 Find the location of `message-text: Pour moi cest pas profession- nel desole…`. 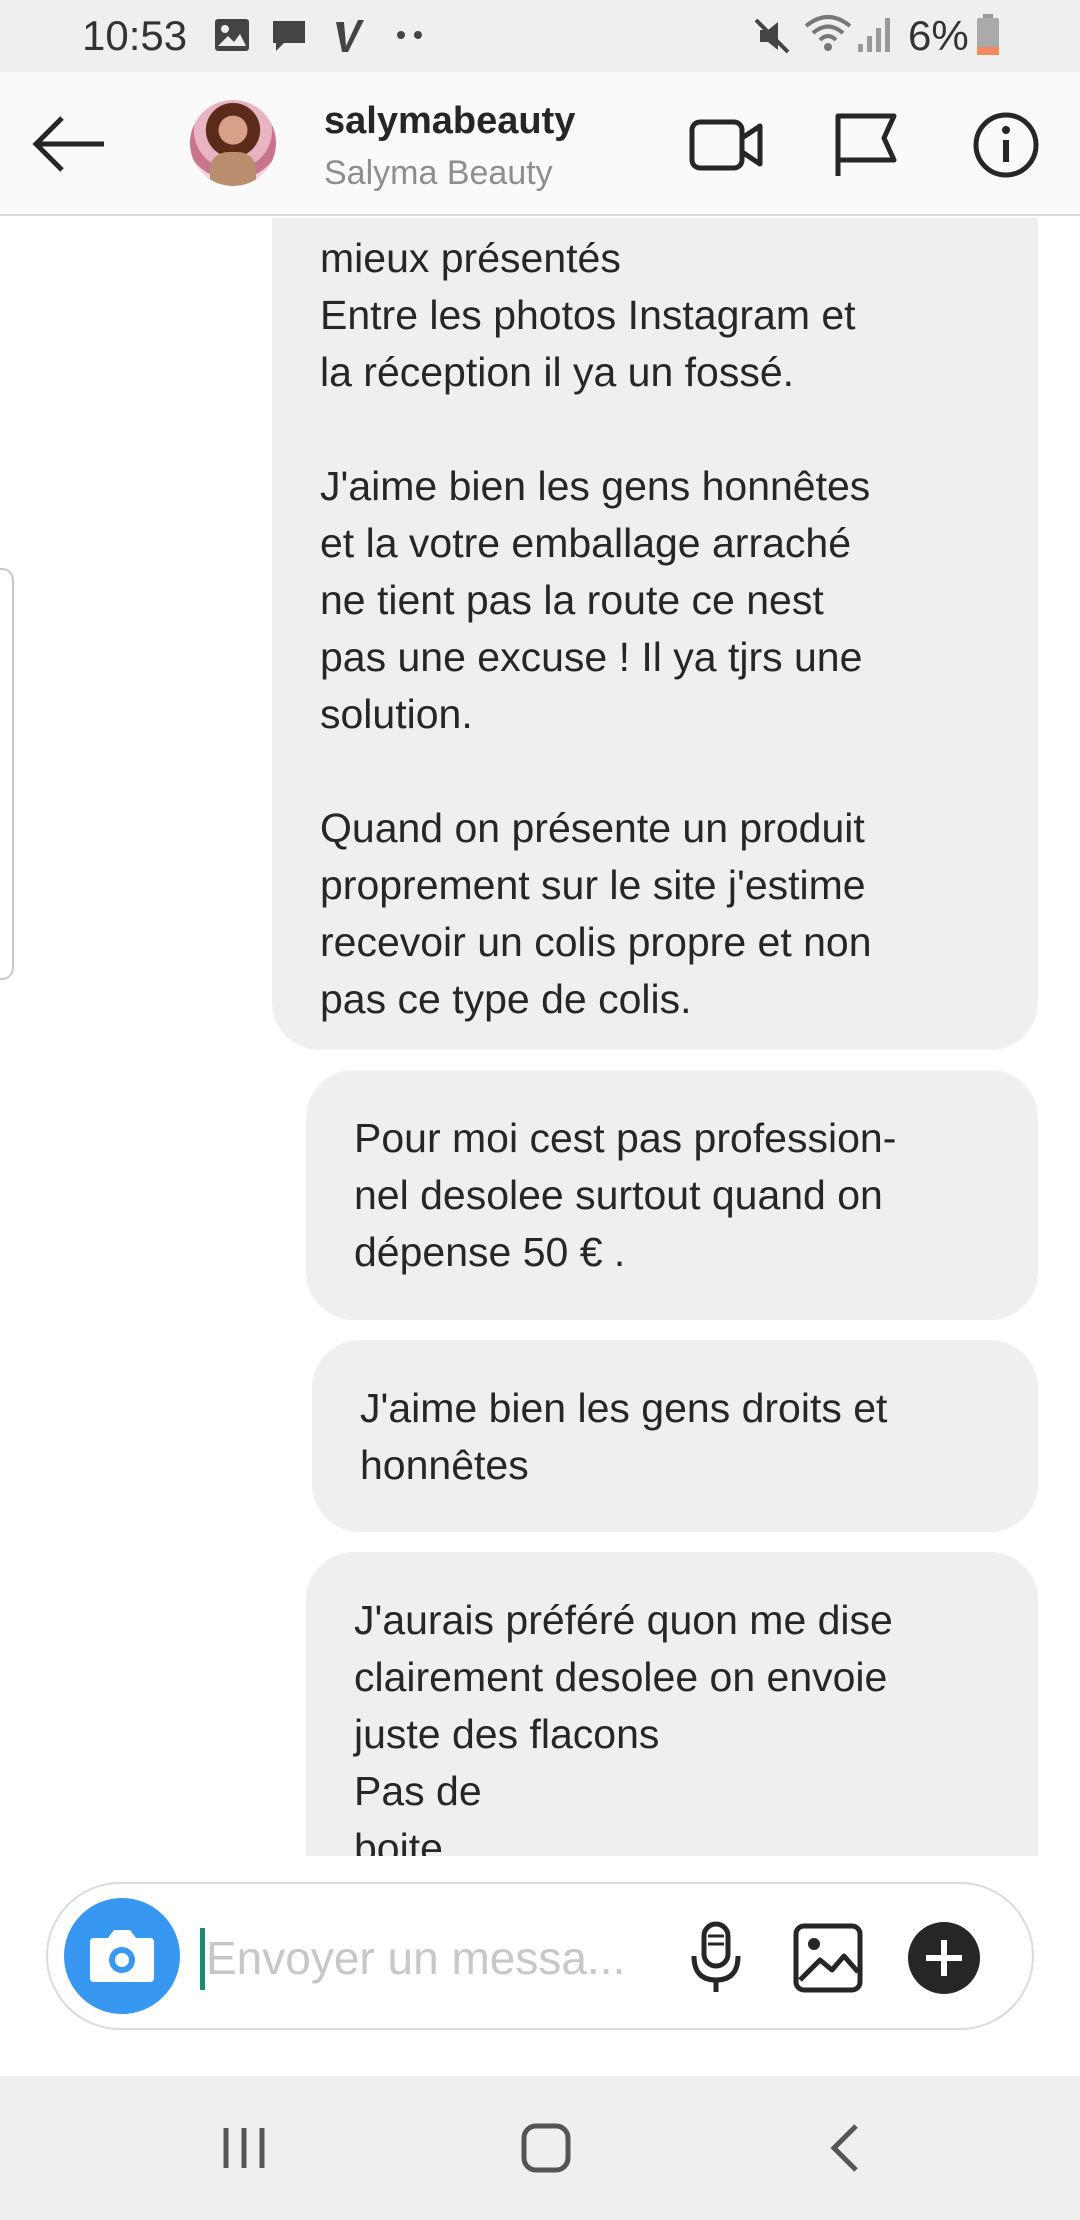

message-text: Pour moi cest pas profession- nel desole… is located at coordinates (625, 1195).